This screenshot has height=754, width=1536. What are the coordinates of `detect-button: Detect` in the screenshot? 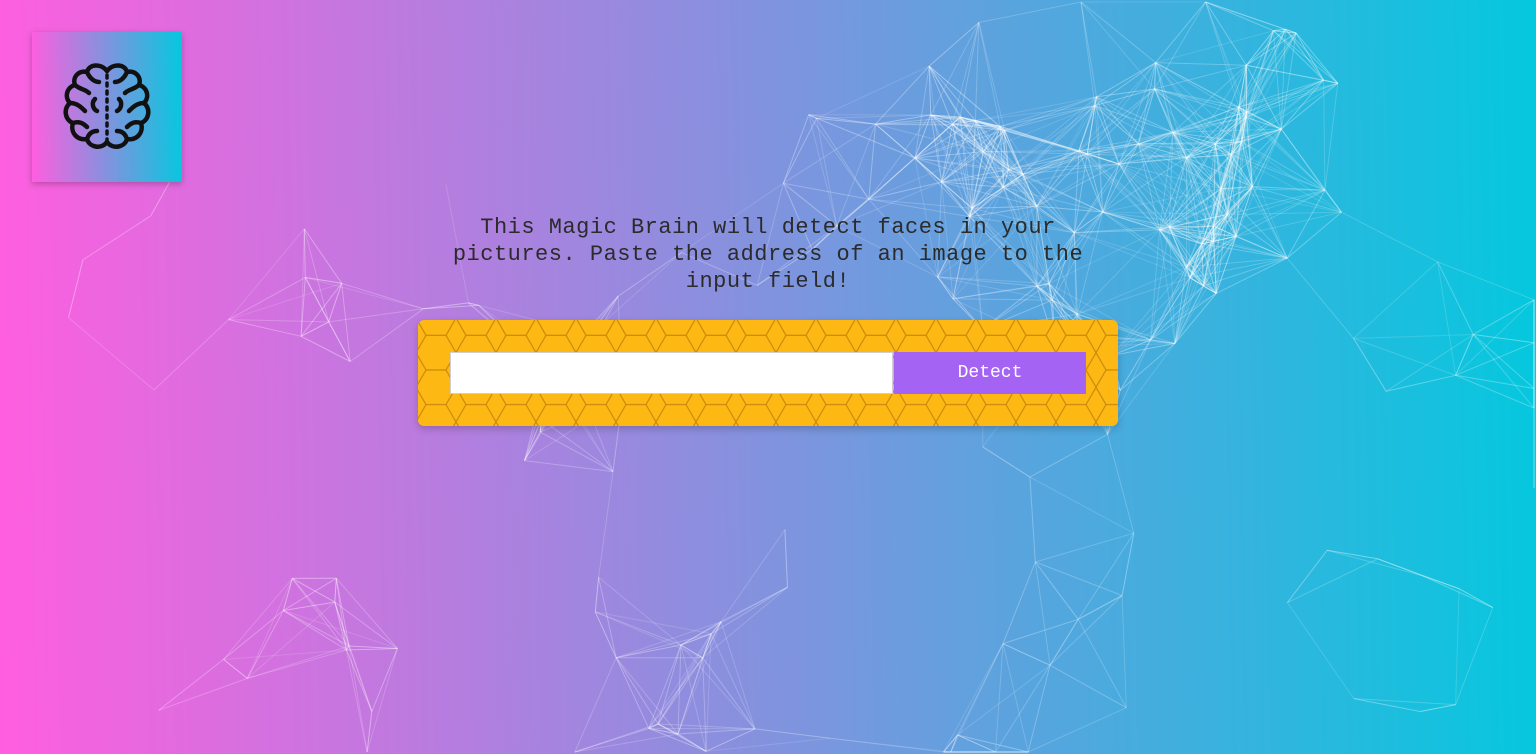 It's located at (990, 373).